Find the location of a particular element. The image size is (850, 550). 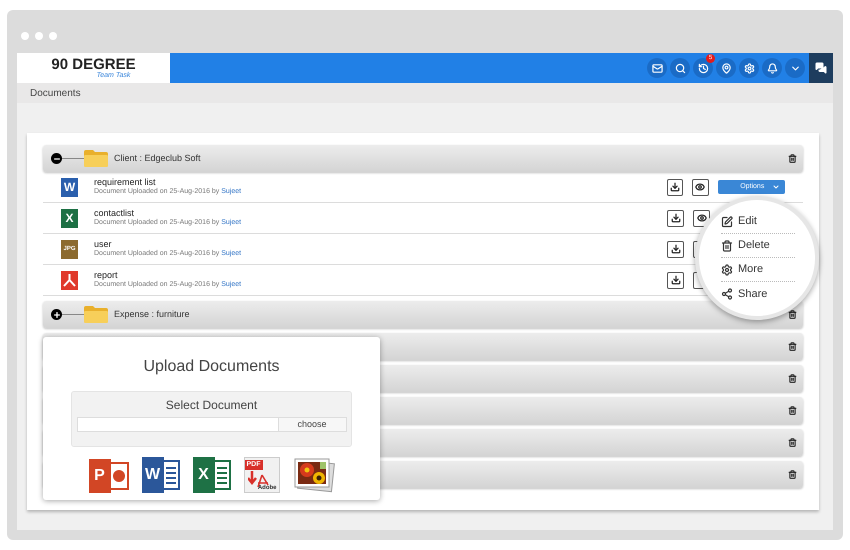

mail-icon is located at coordinates (657, 68).